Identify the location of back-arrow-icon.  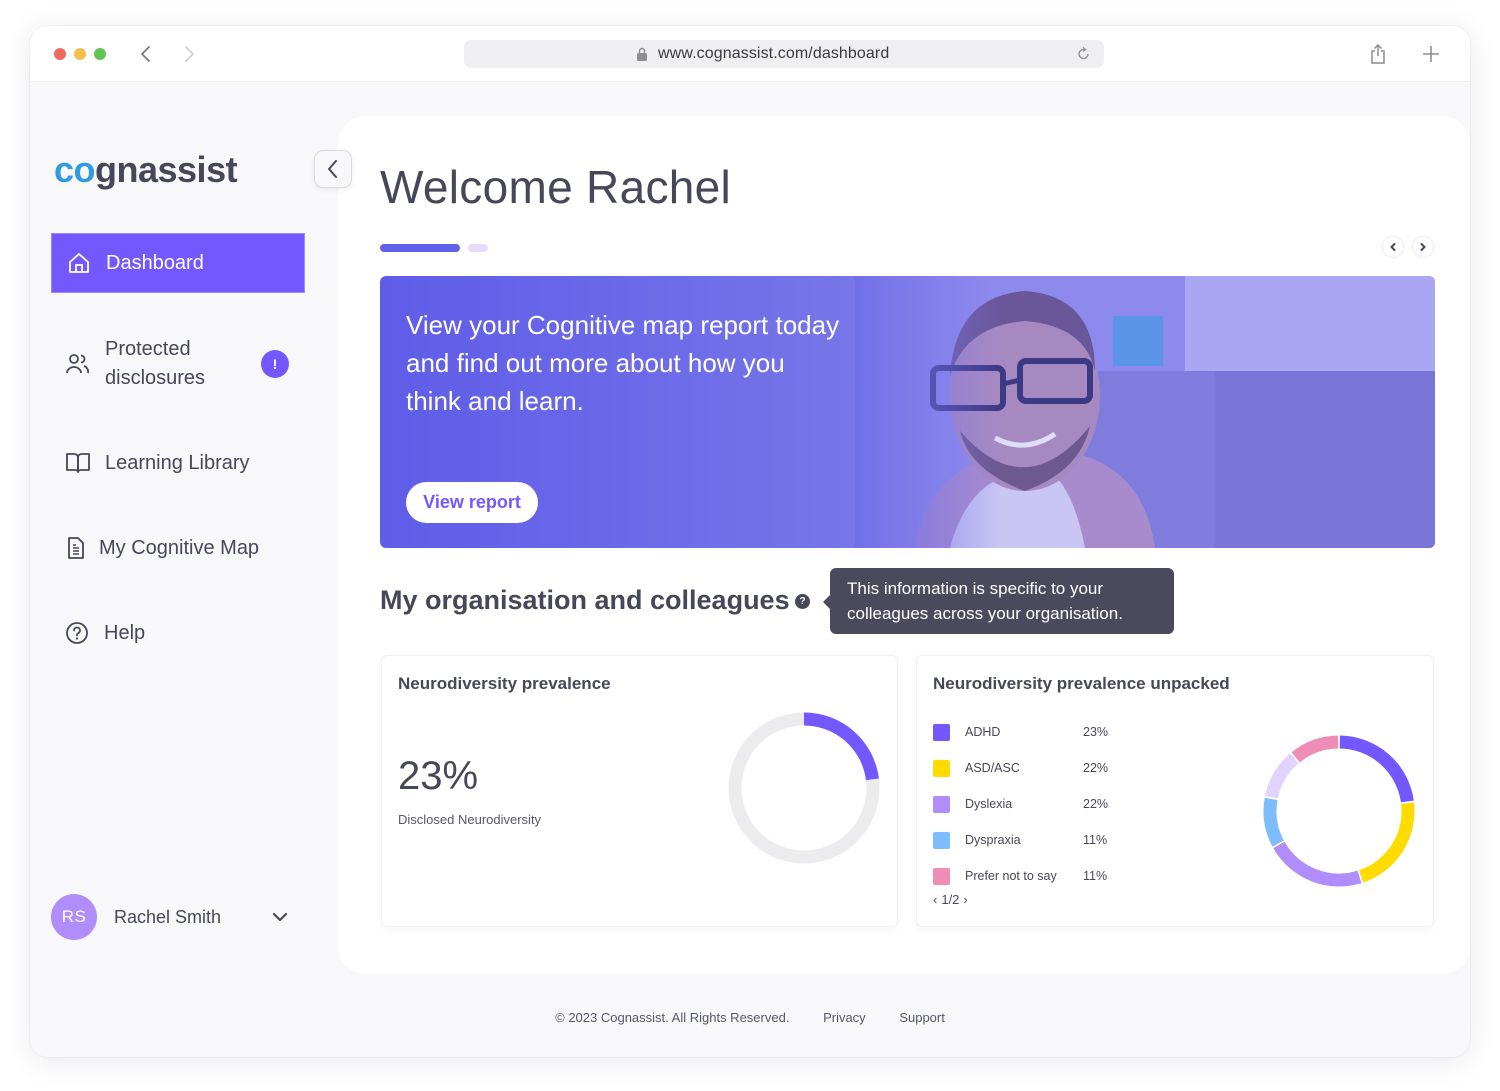
(146, 54).